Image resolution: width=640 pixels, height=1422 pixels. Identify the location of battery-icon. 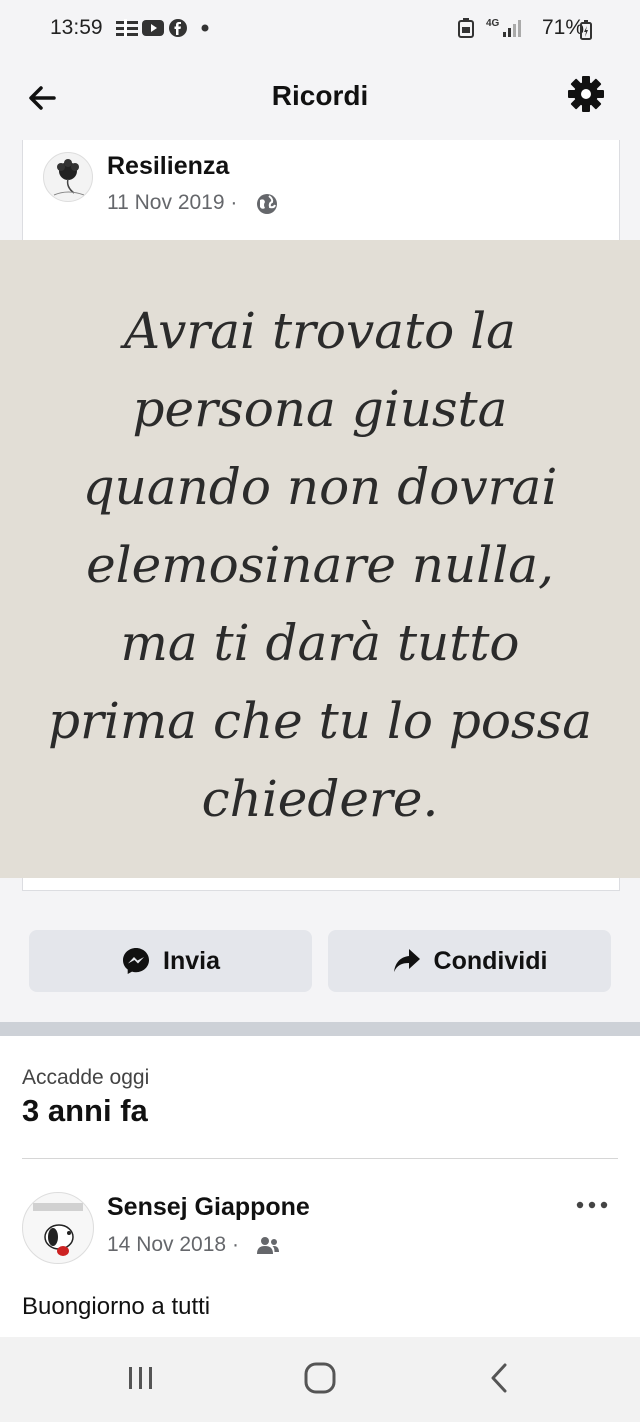
(586, 30).